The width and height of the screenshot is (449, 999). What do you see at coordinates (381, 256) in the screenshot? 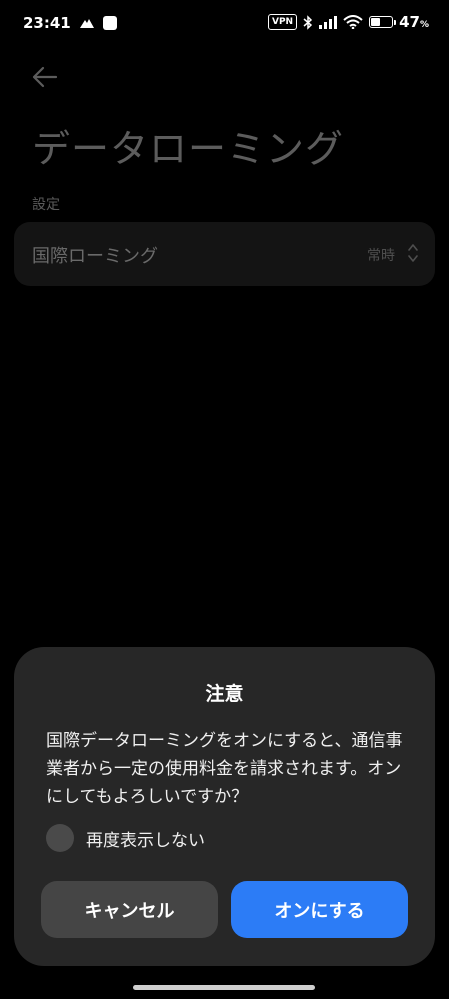
I see `setting-value: 常時` at bounding box center [381, 256].